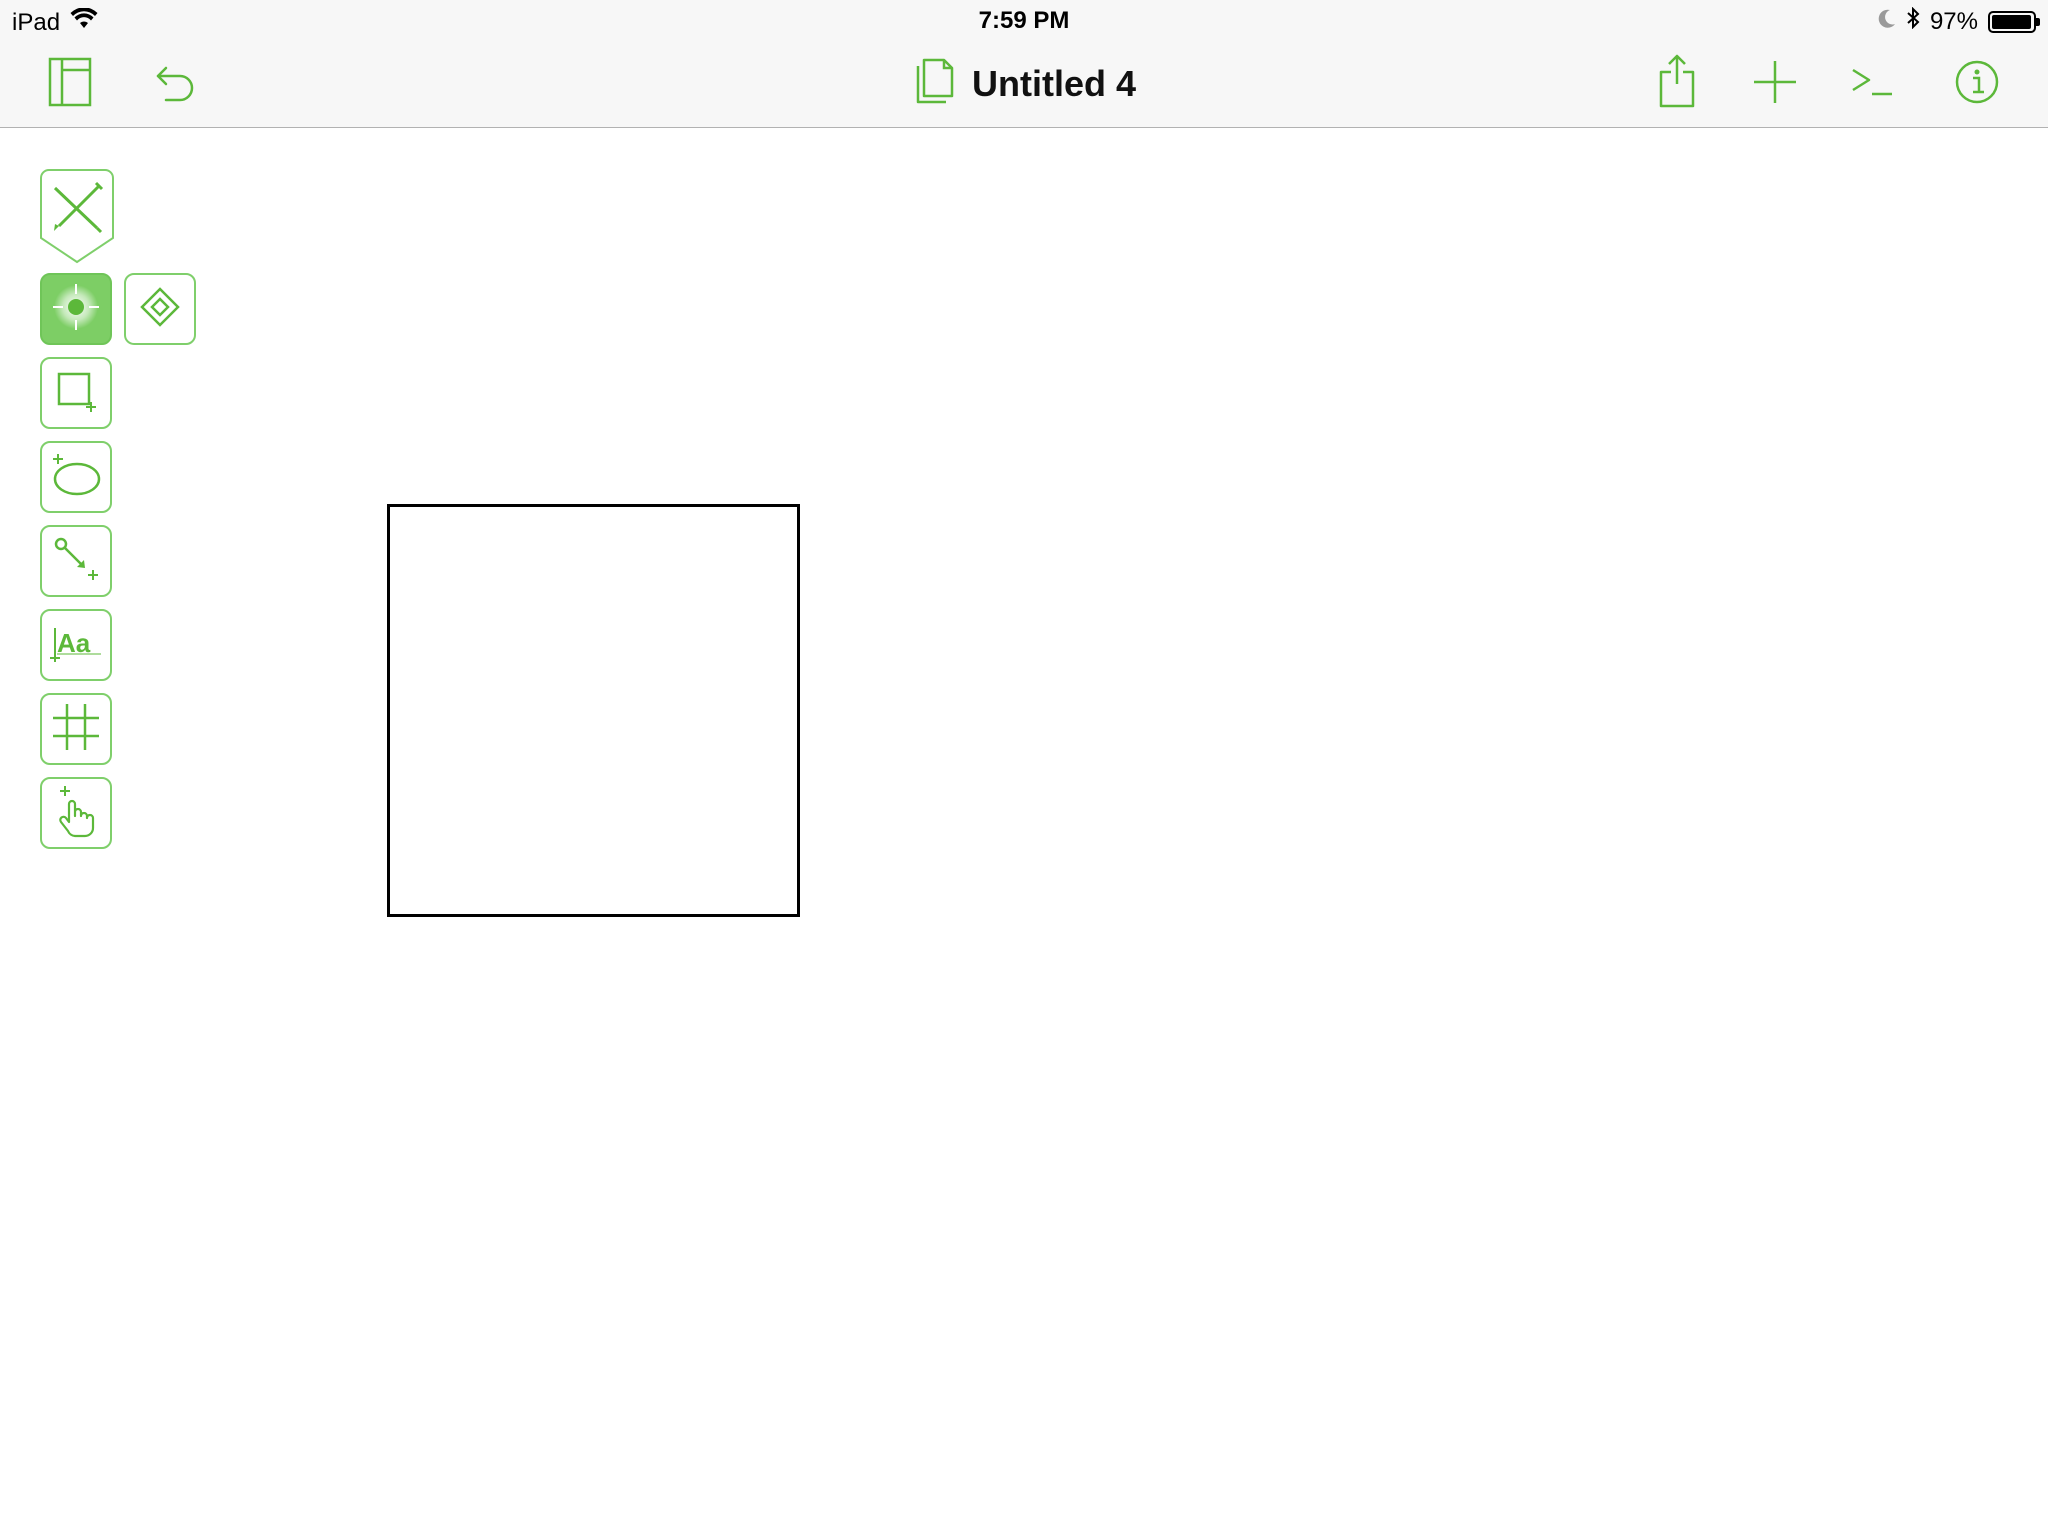 The image size is (2048, 1536). What do you see at coordinates (1913, 21) in the screenshot?
I see `bluetooth-icon` at bounding box center [1913, 21].